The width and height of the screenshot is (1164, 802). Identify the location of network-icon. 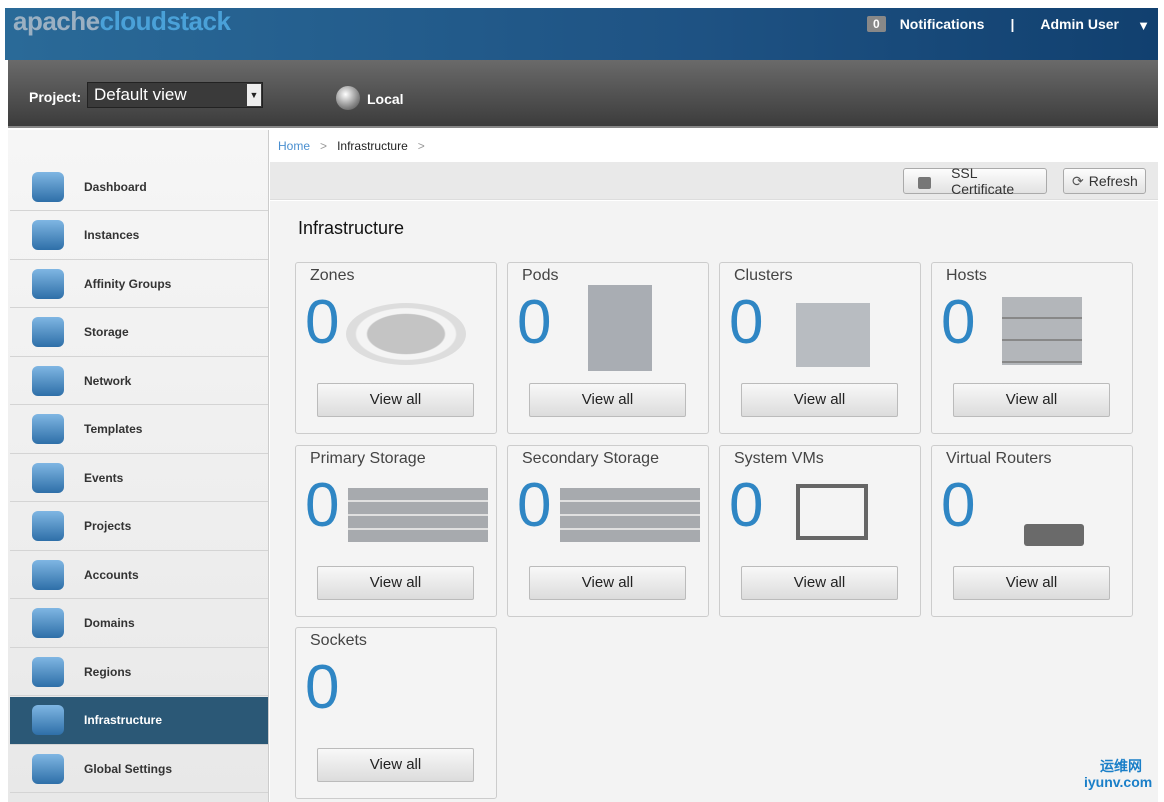
(48, 380).